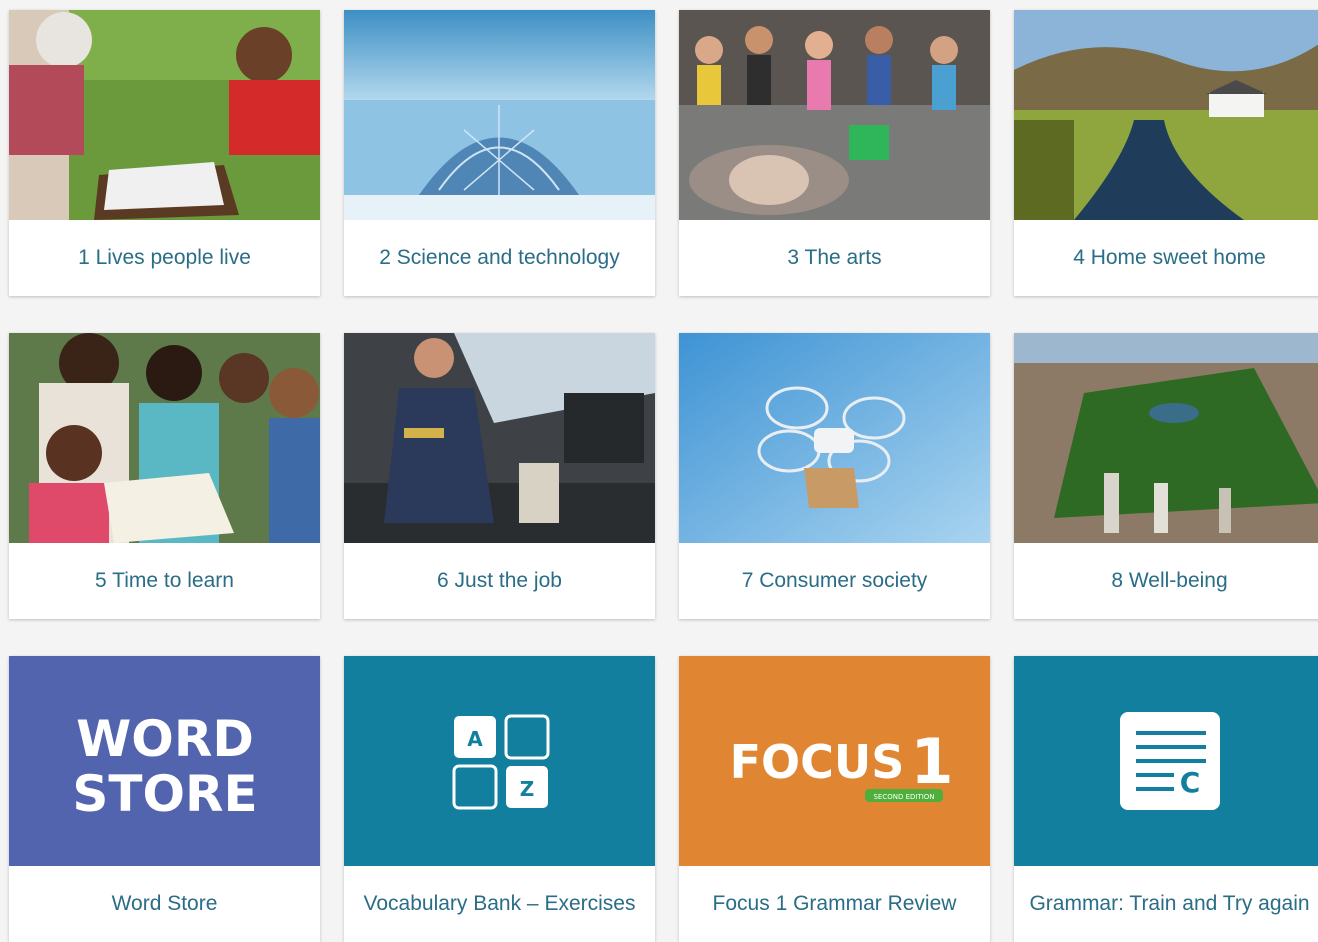 The image size is (1318, 942). Describe the element at coordinates (527, 789) in the screenshot. I see `svg-text: Z` at that location.